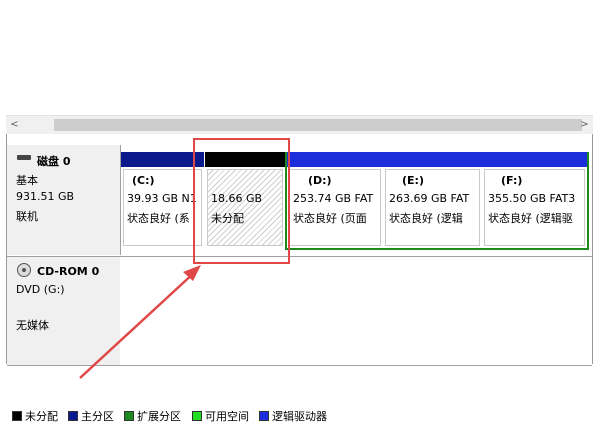 Image resolution: width=599 pixels, height=431 pixels. Describe the element at coordinates (54, 161) in the screenshot. I see `disk0-title: 磁盘 0` at that location.